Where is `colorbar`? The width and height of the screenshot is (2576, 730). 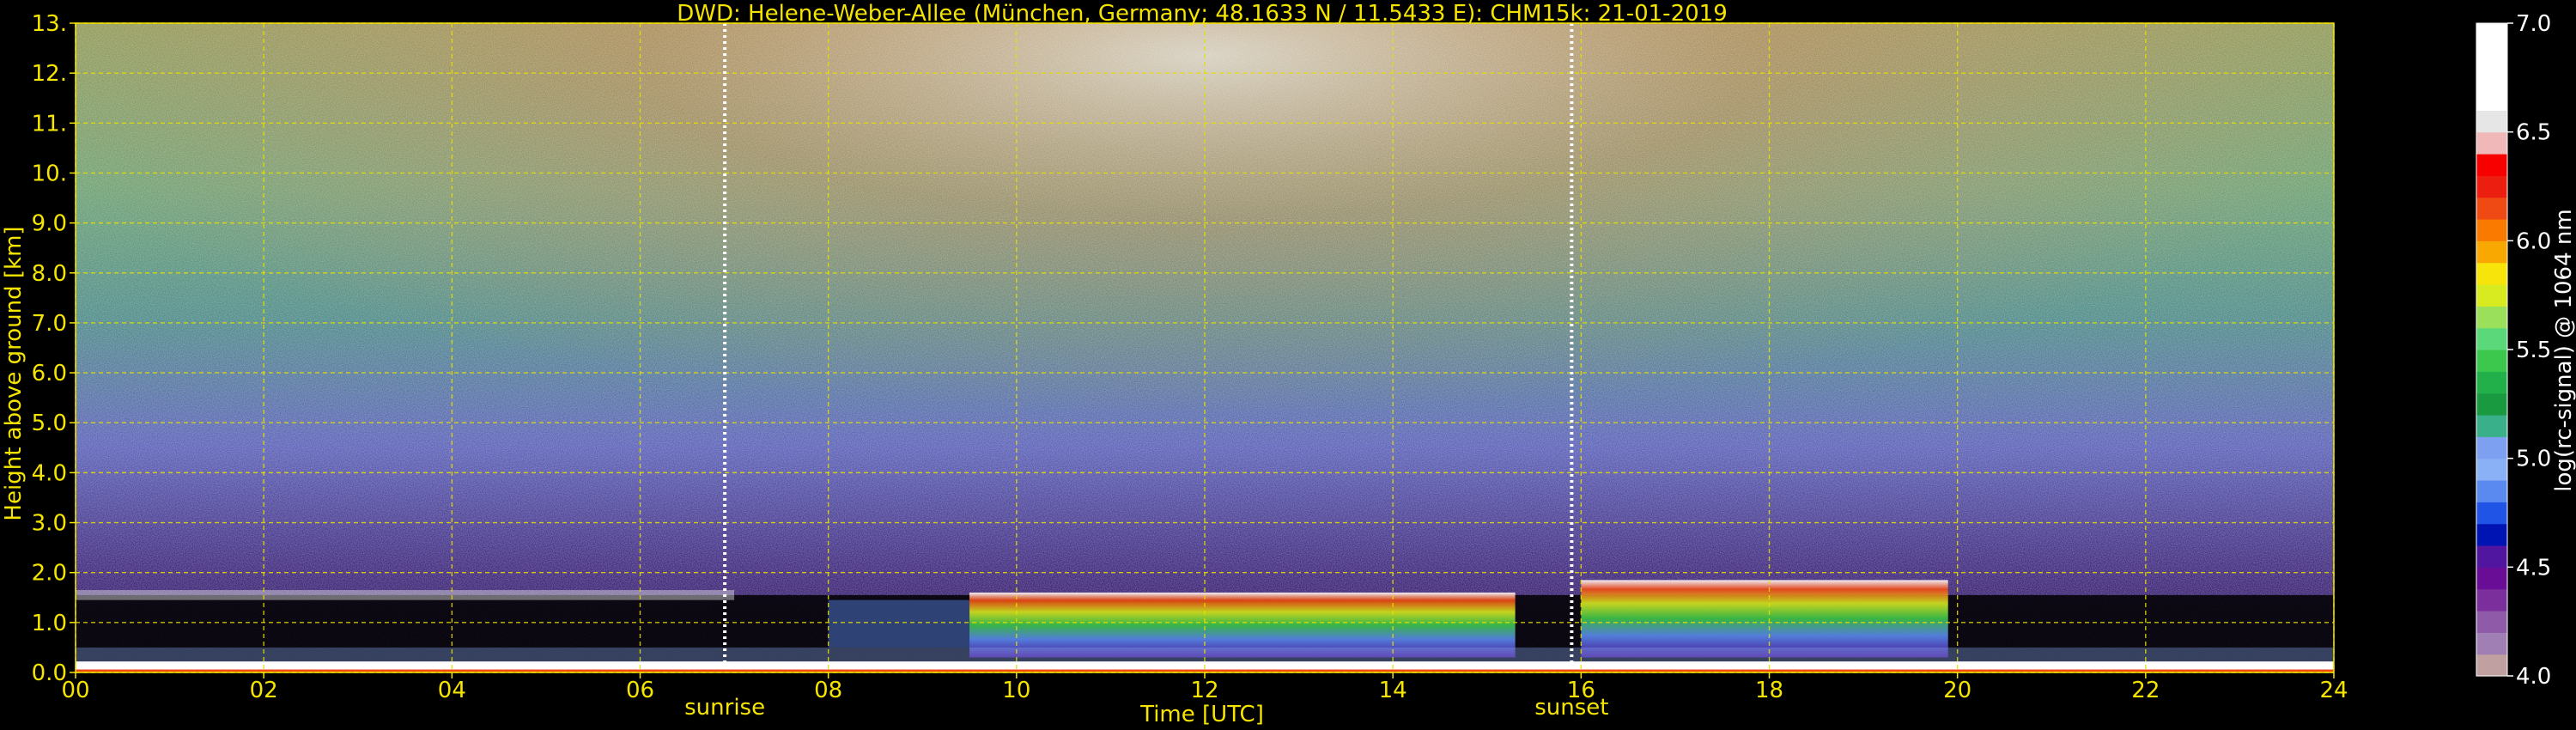
colorbar is located at coordinates (2492, 349).